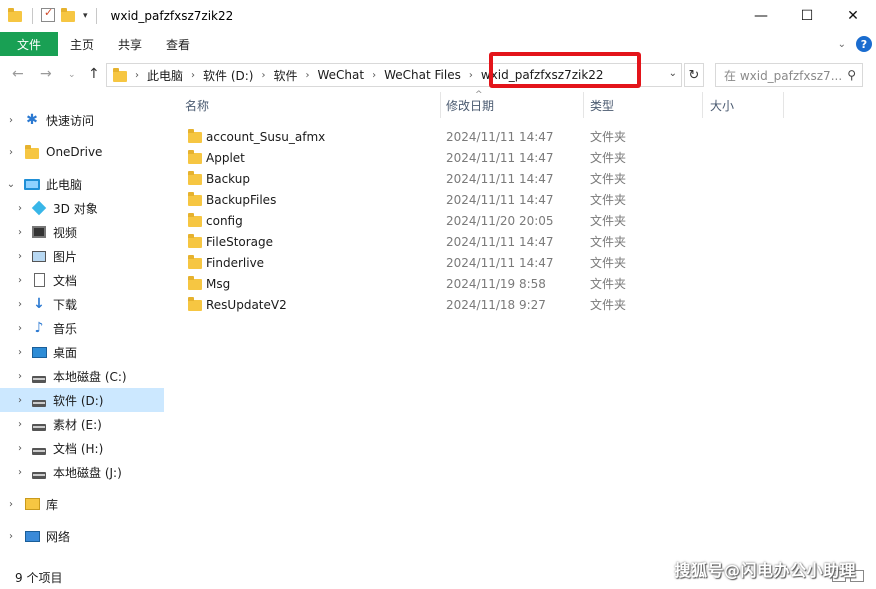 This screenshot has width=876, height=589. Describe the element at coordinates (523, 241) in the screenshot. I see `table-row: FileStorage 2024/11/11 14:47 文件夹` at that location.